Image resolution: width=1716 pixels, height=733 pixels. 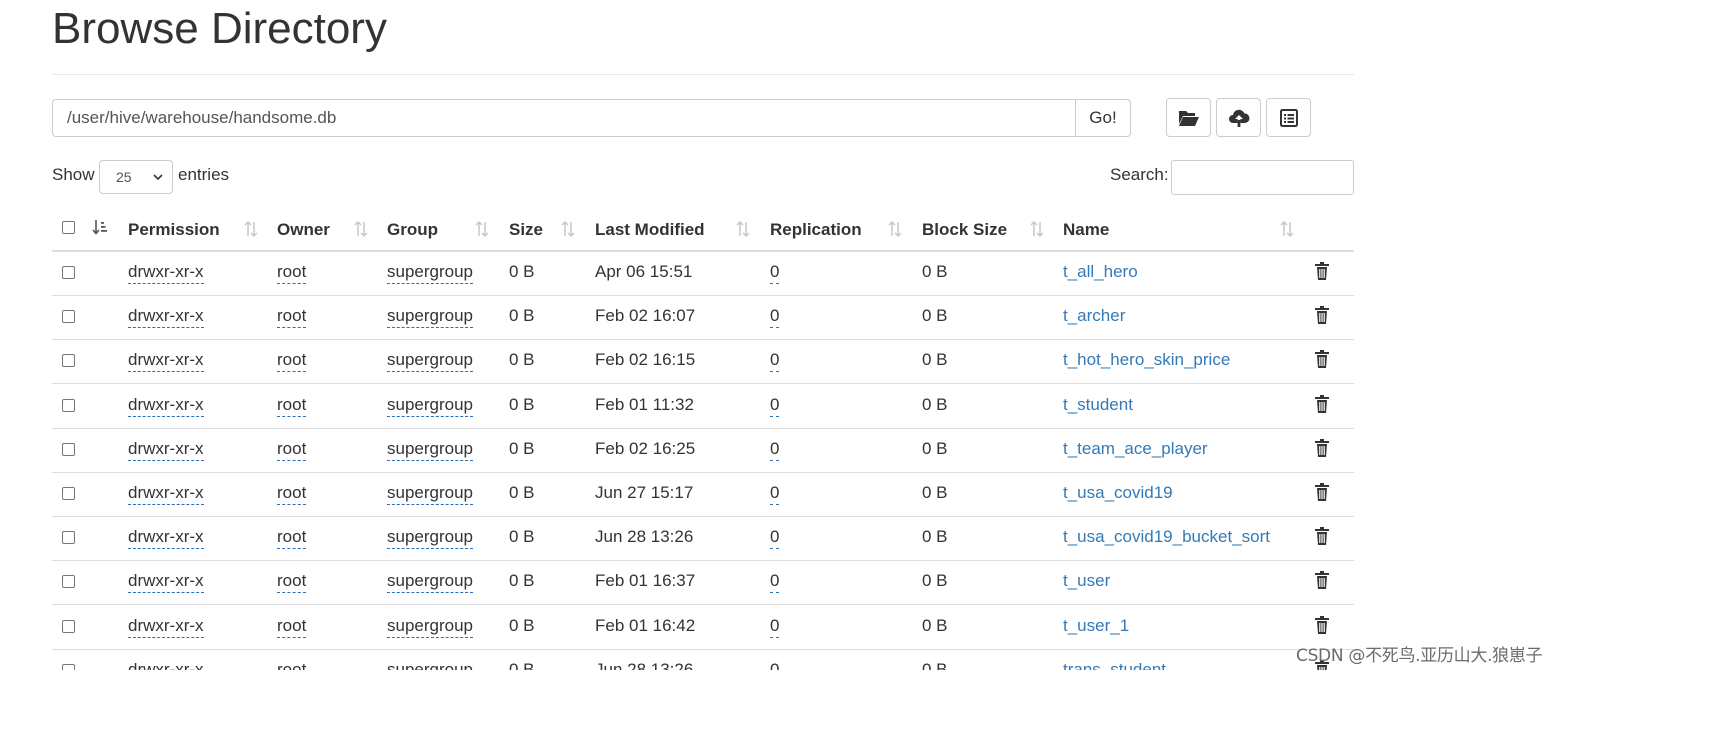 I want to click on cell-name-link: t_user_1, so click(x=1096, y=626).